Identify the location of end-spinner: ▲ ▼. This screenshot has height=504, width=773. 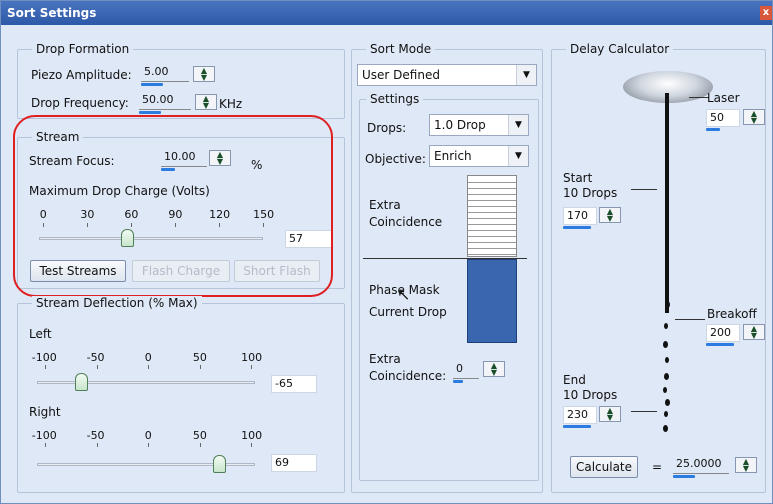
(610, 414).